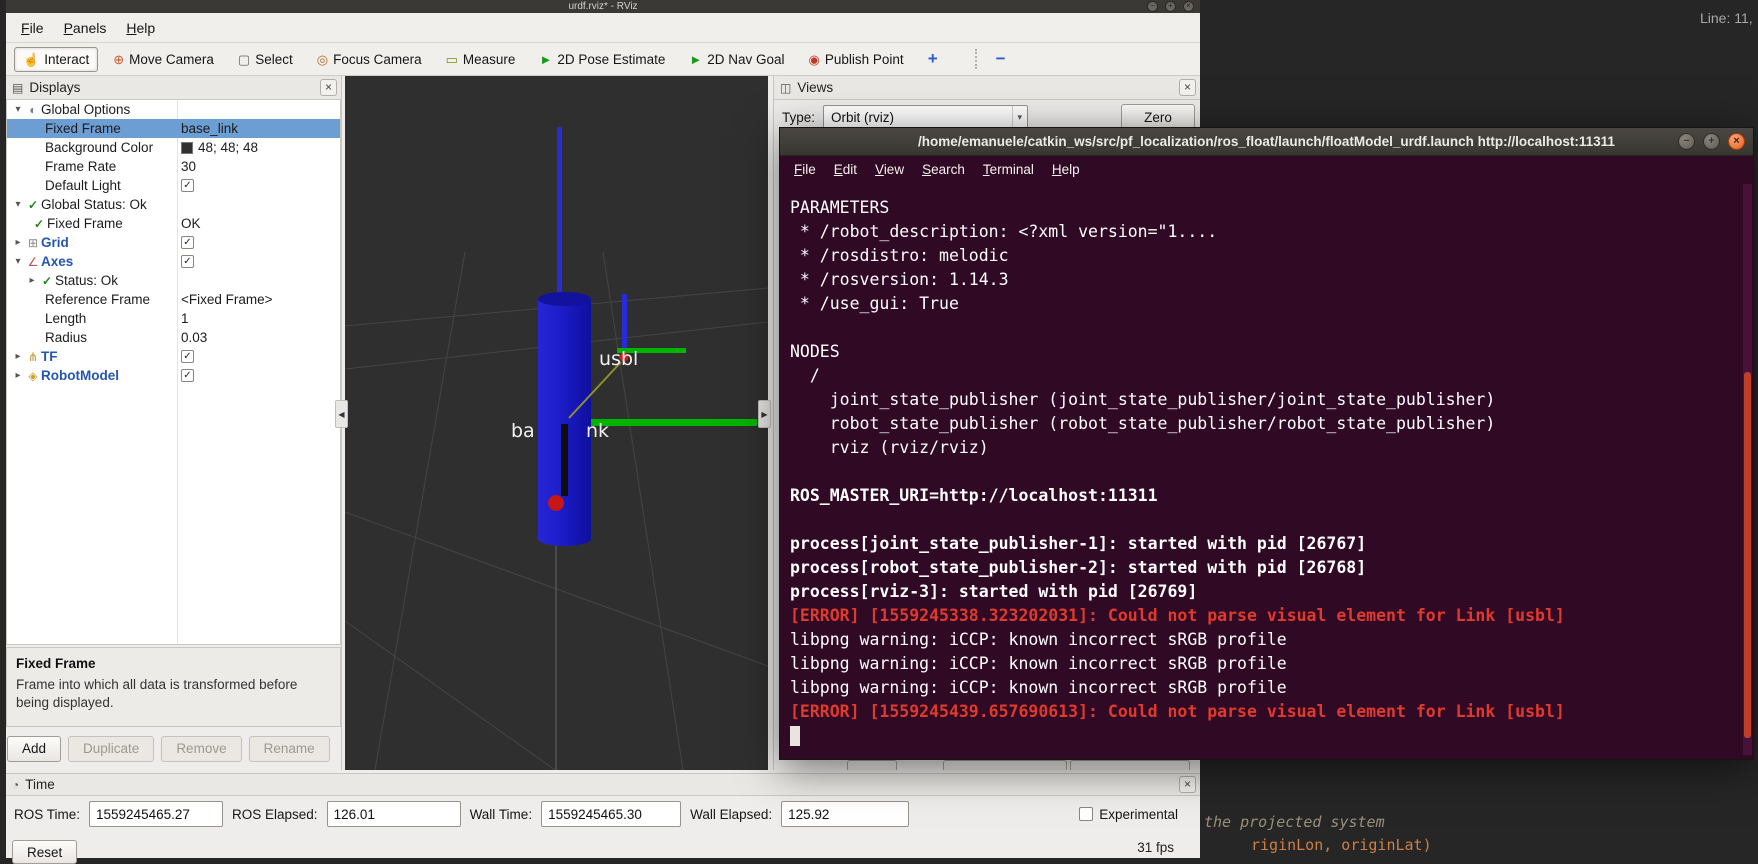  Describe the element at coordinates (289, 748) in the screenshot. I see `rename-button: Rename` at that location.